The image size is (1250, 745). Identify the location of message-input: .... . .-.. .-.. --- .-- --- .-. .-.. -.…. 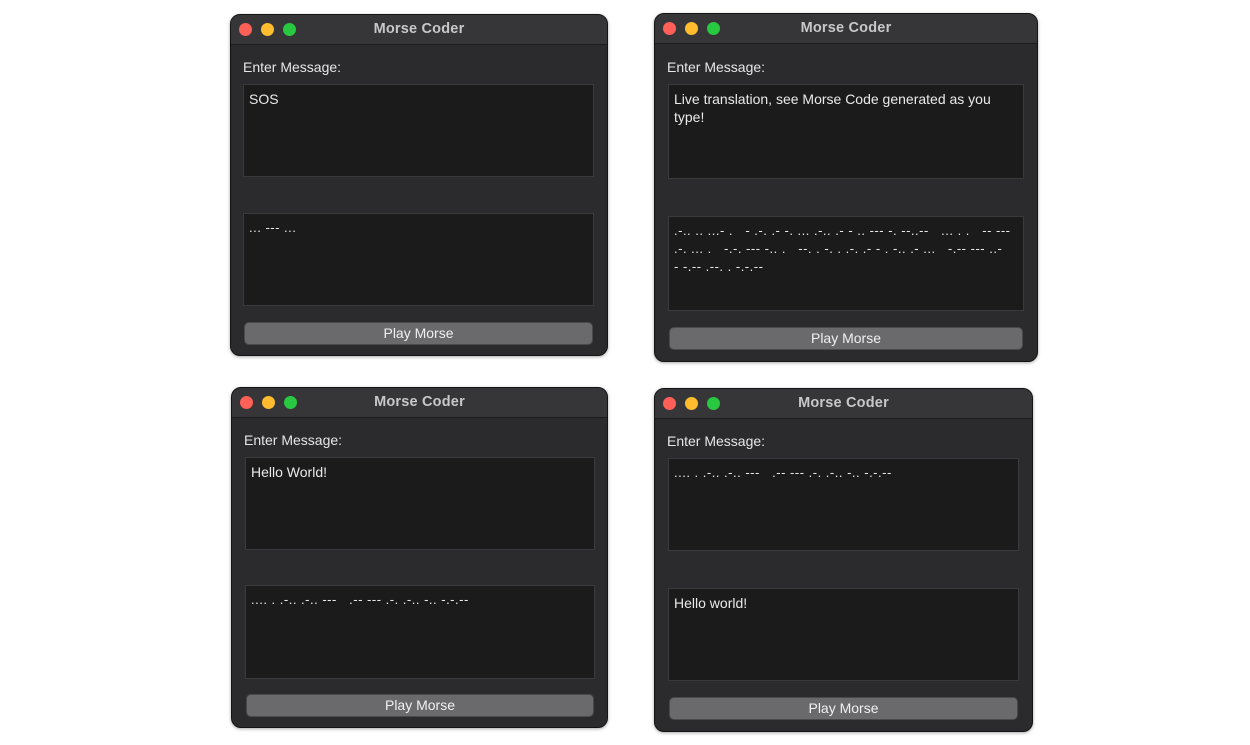
(843, 504).